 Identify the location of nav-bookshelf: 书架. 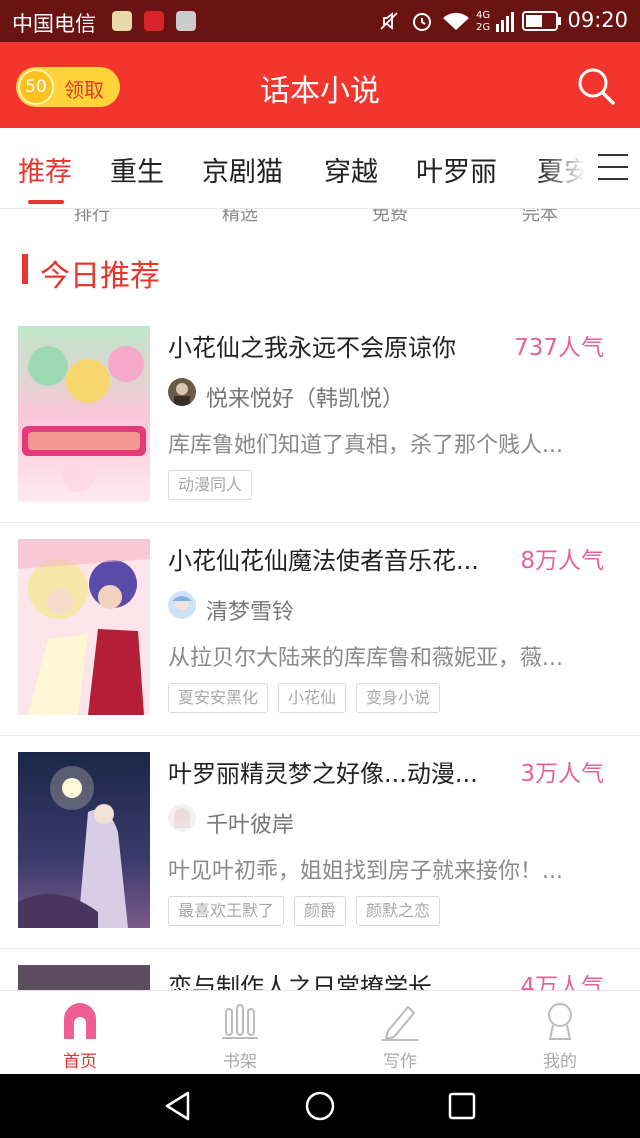
(240, 1033).